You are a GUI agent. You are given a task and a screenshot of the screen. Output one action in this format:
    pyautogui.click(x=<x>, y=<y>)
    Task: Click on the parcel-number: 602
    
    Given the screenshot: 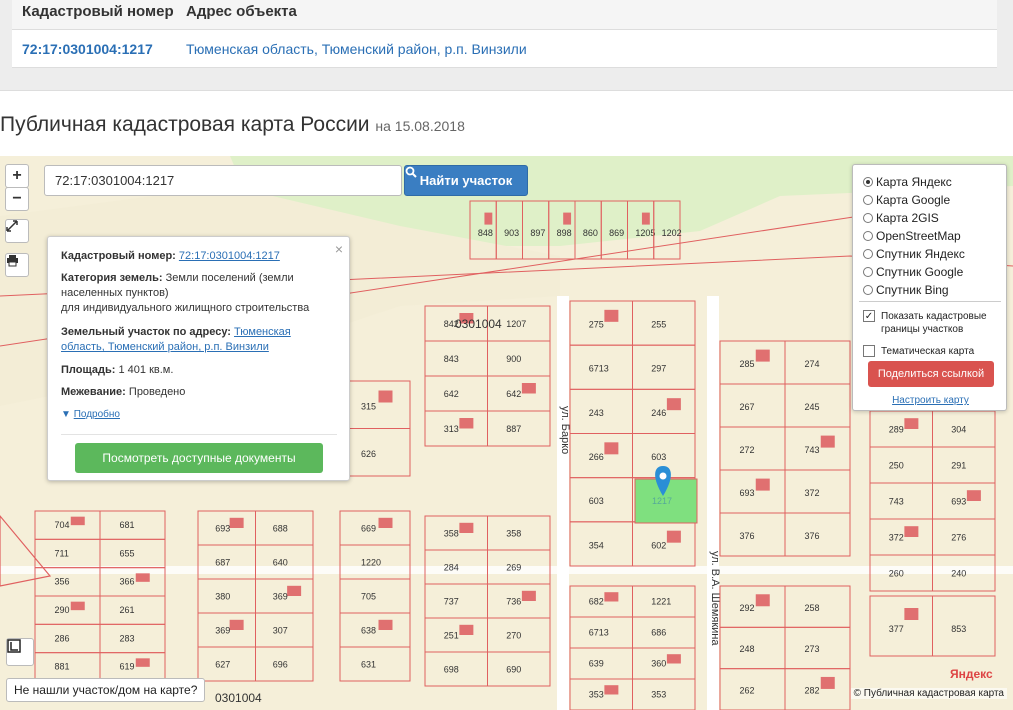 What is the action you would take?
    pyautogui.click(x=658, y=545)
    